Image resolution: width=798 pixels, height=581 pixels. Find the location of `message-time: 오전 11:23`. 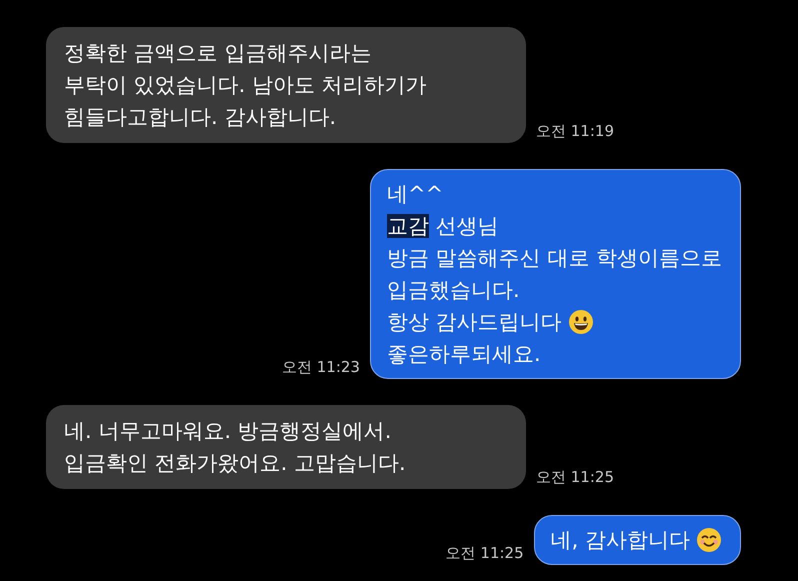

message-time: 오전 11:23 is located at coordinates (321, 368).